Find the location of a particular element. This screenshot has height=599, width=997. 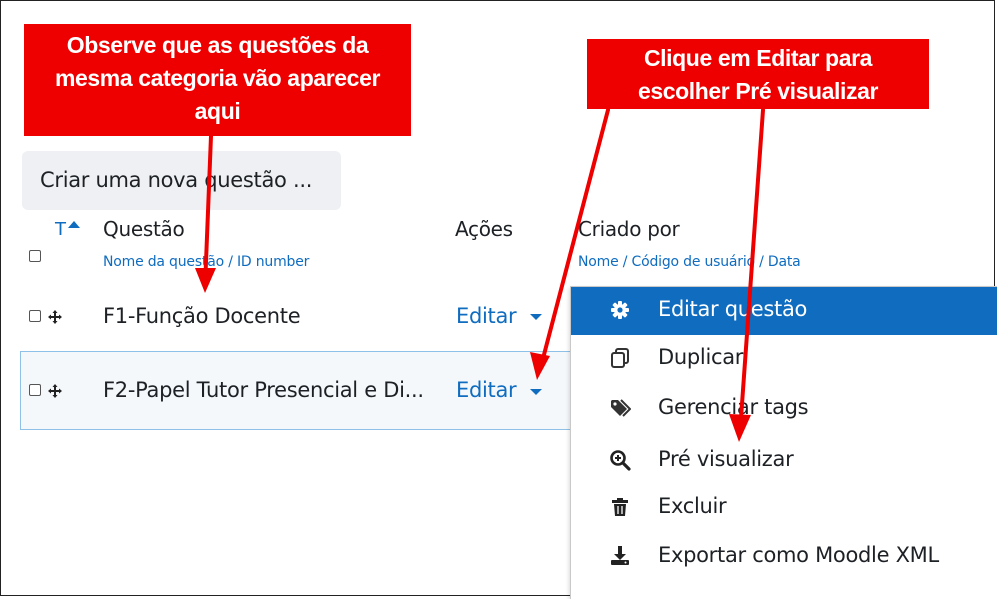

annotation-arrow-preview is located at coordinates (751, 271).